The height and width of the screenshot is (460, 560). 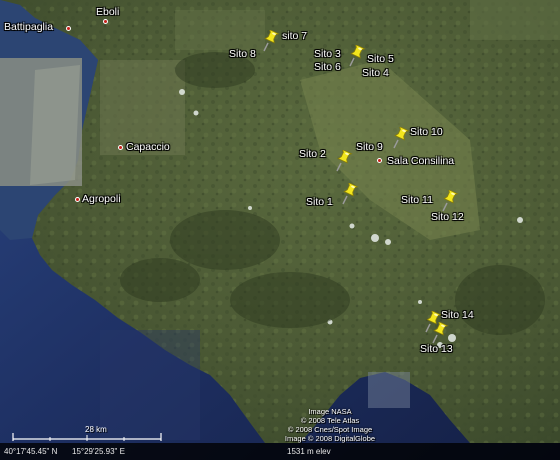 What do you see at coordinates (148, 147) in the screenshot?
I see `town-label-capaccio: Capaccio` at bounding box center [148, 147].